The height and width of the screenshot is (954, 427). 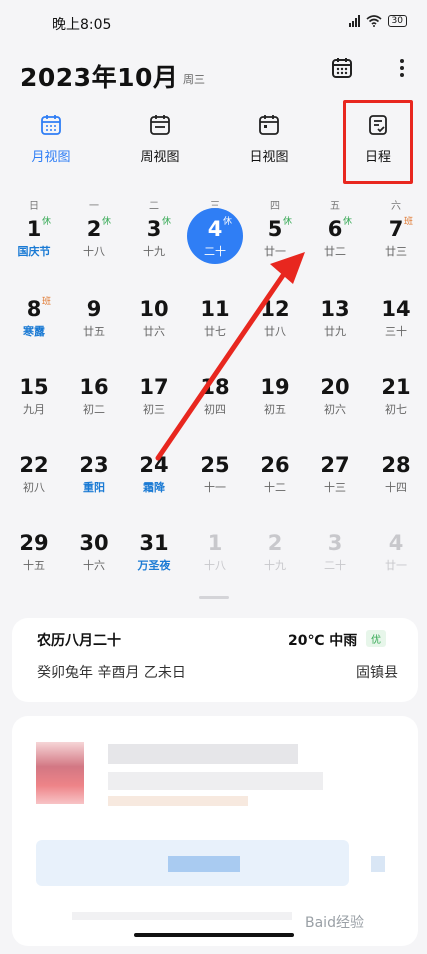 What do you see at coordinates (214, 597) in the screenshot?
I see `drag-handle` at bounding box center [214, 597].